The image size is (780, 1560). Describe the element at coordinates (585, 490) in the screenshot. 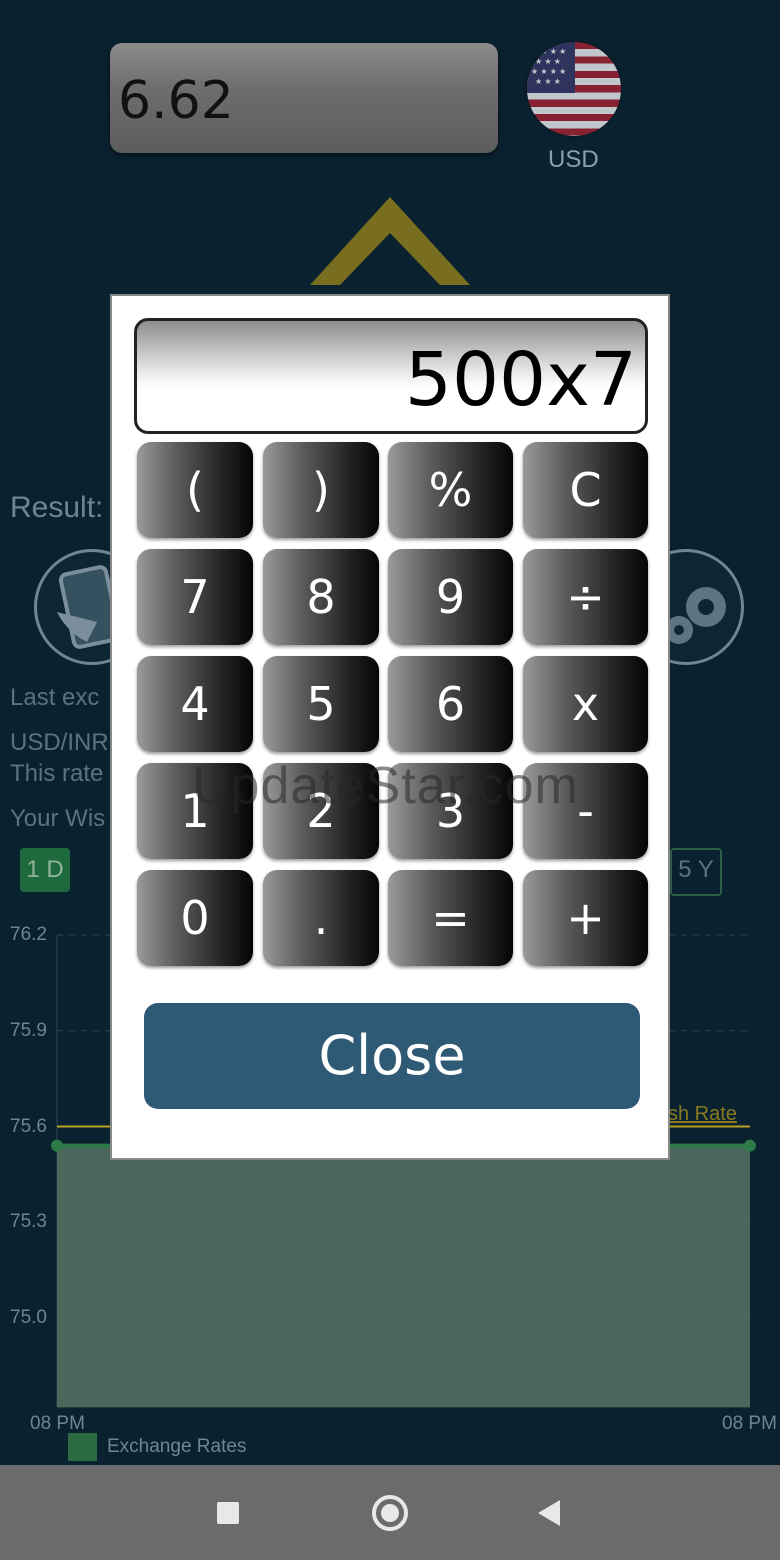

I see `key-clear-button: C` at that location.